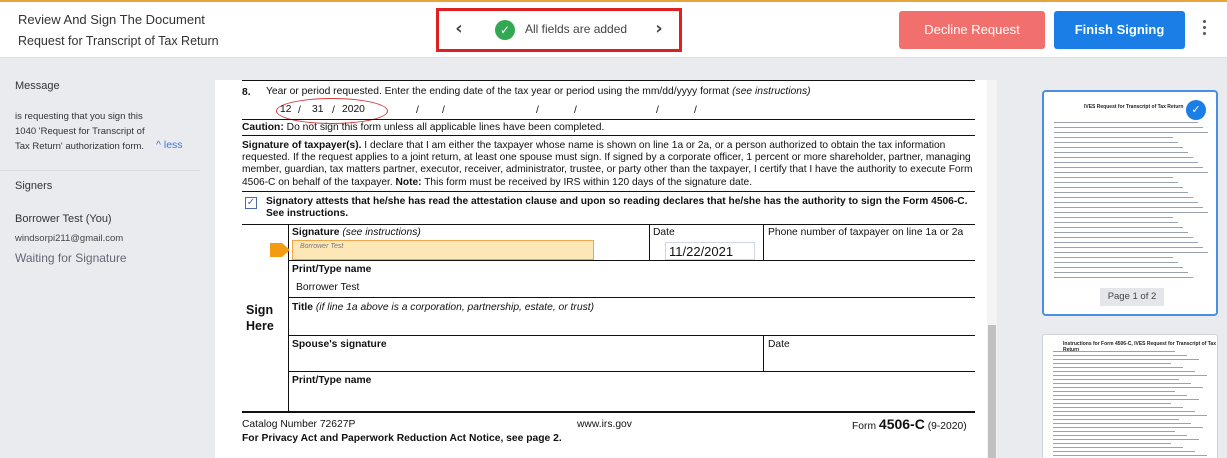  What do you see at coordinates (992, 269) in the screenshot?
I see `document-scrollbar` at bounding box center [992, 269].